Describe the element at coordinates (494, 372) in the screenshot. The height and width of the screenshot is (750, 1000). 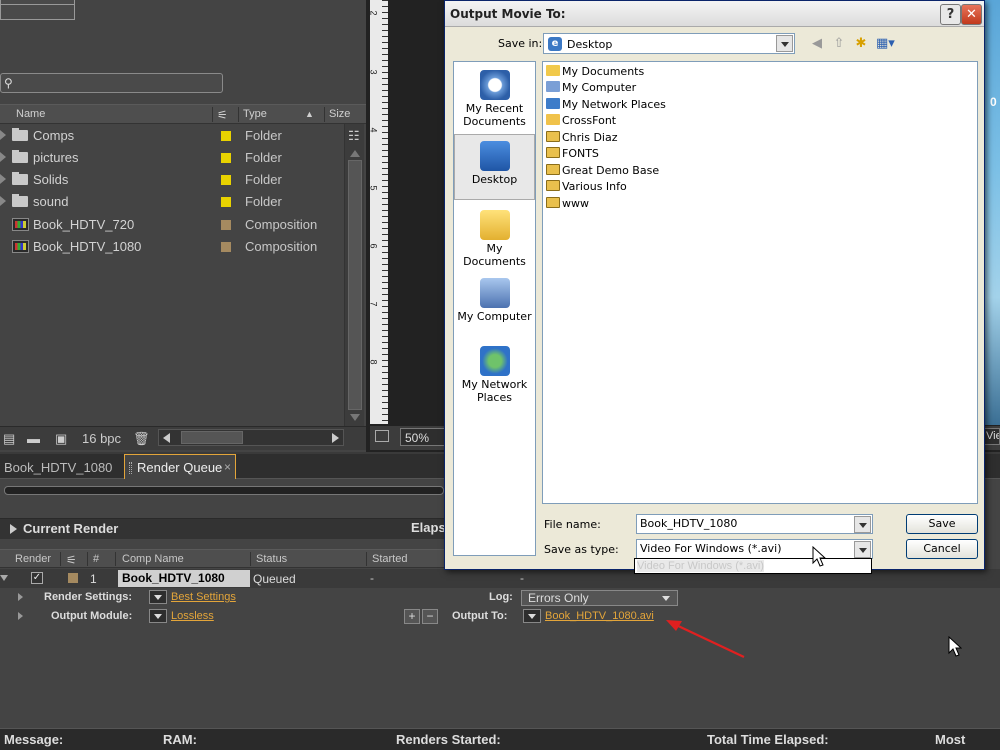
I see `place-network-places: My Network Places` at that location.